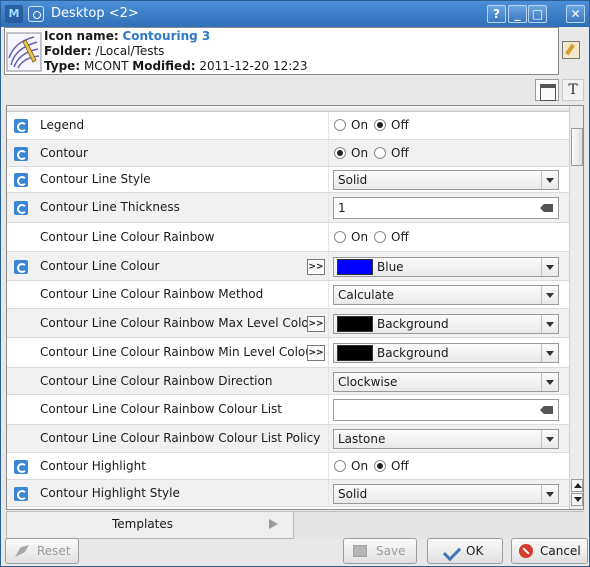  Describe the element at coordinates (380, 551) in the screenshot. I see `save-button: Save` at that location.